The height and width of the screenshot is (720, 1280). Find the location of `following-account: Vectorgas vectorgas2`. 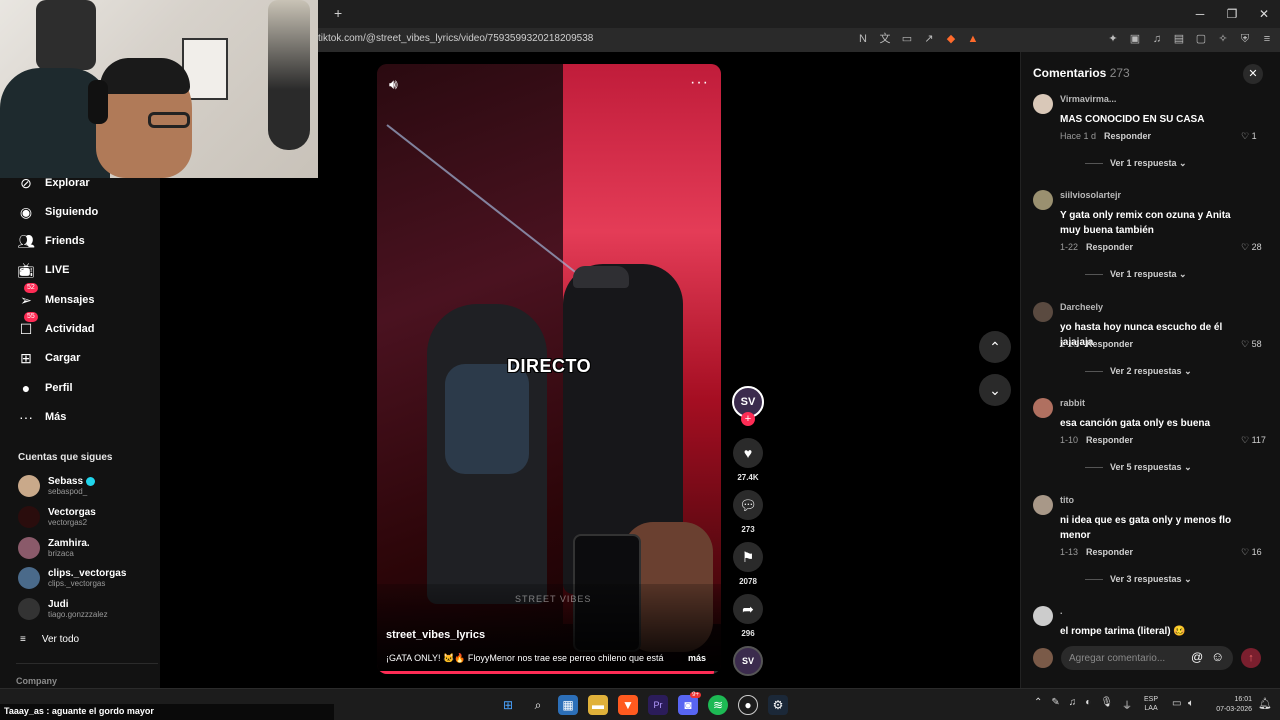

following-account: Vectorgas vectorgas2 is located at coordinates (57, 517).